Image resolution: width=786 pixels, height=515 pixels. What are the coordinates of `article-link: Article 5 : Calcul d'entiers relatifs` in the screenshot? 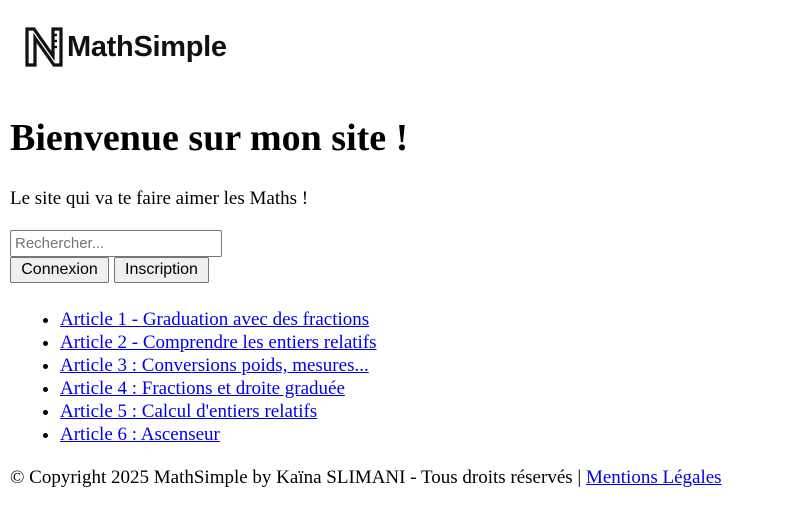 It's located at (188, 411).